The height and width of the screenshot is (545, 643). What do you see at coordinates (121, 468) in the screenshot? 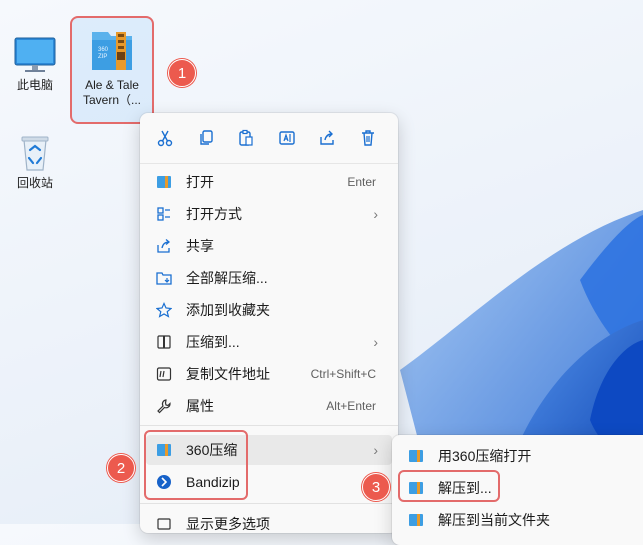
I see `step-badge-2: 2` at bounding box center [121, 468].